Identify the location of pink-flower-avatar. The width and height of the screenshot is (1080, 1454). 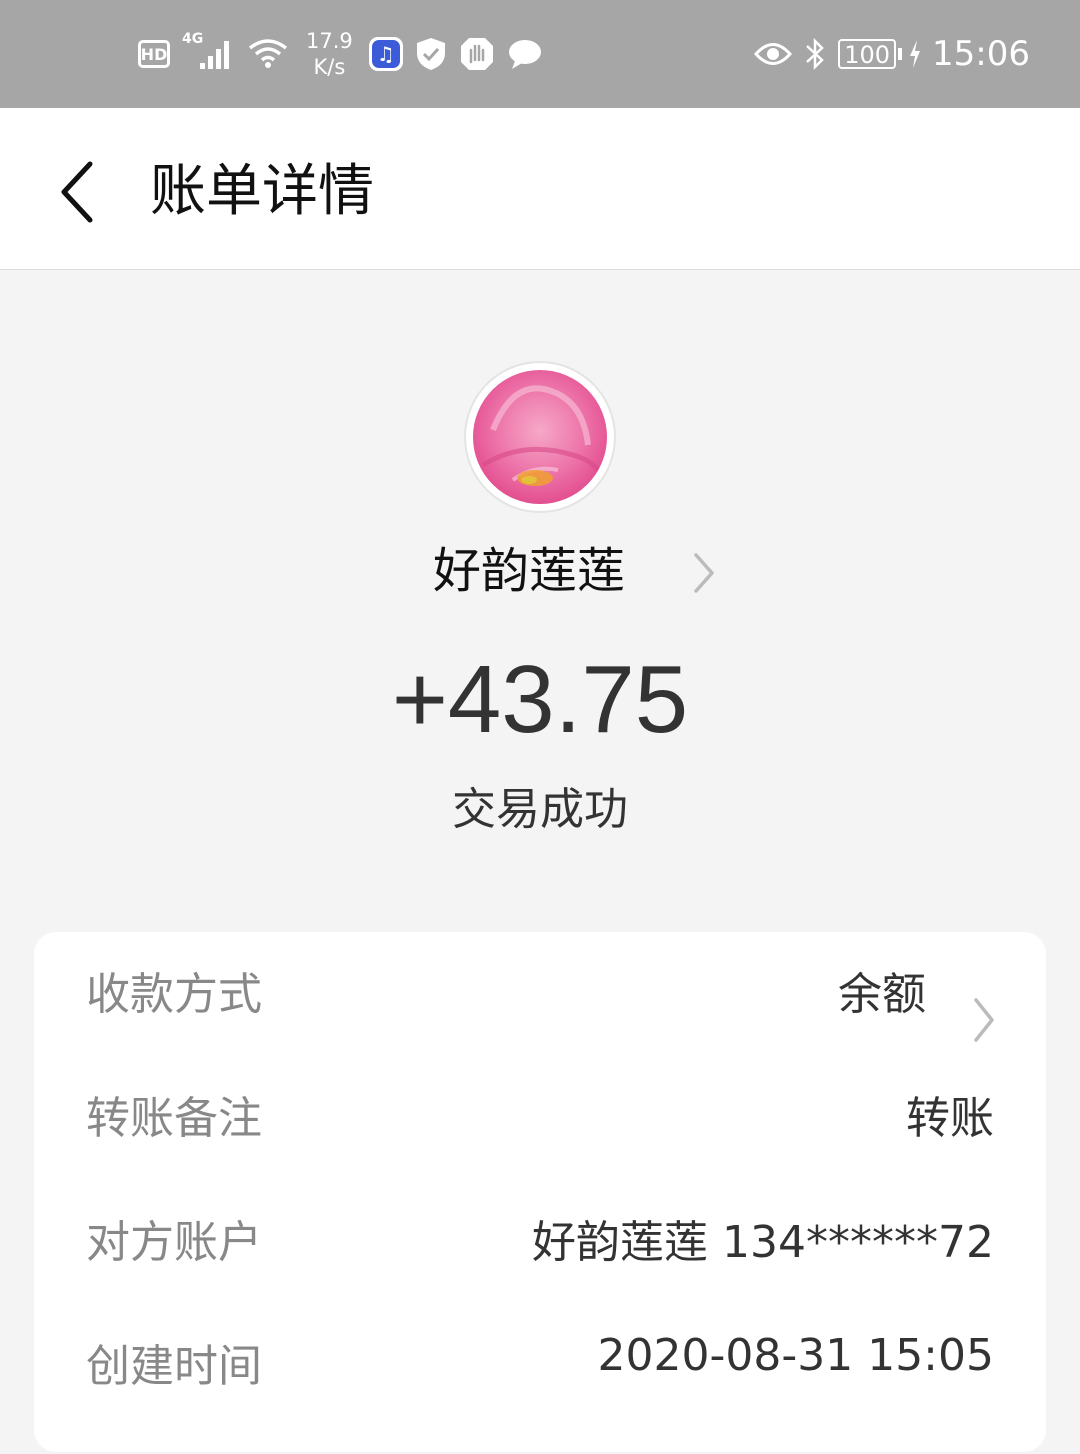
(540, 437).